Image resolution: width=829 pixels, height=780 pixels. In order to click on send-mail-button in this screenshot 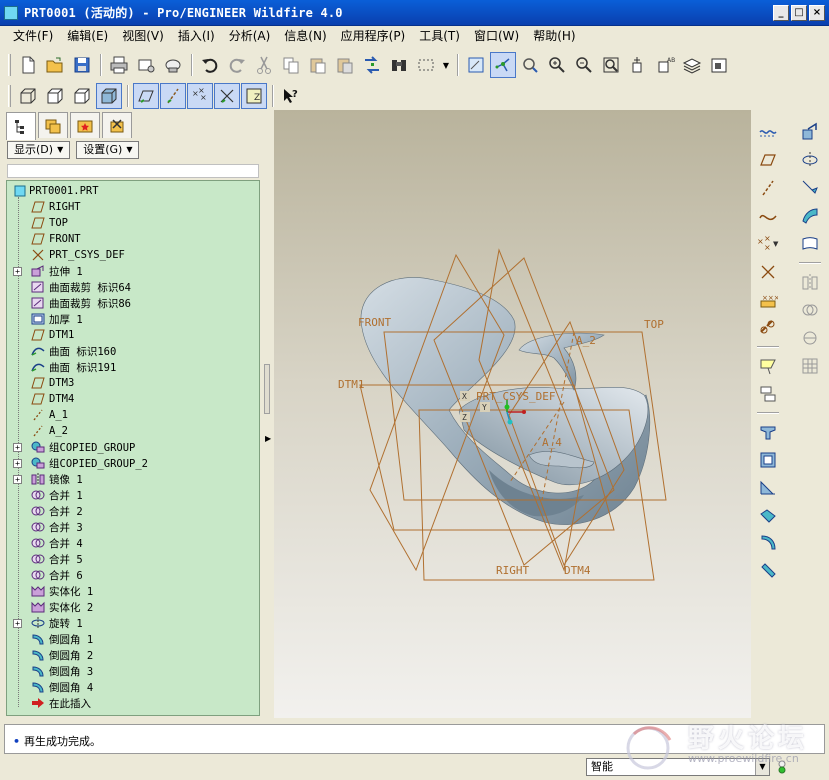, I will do `click(146, 65)`.